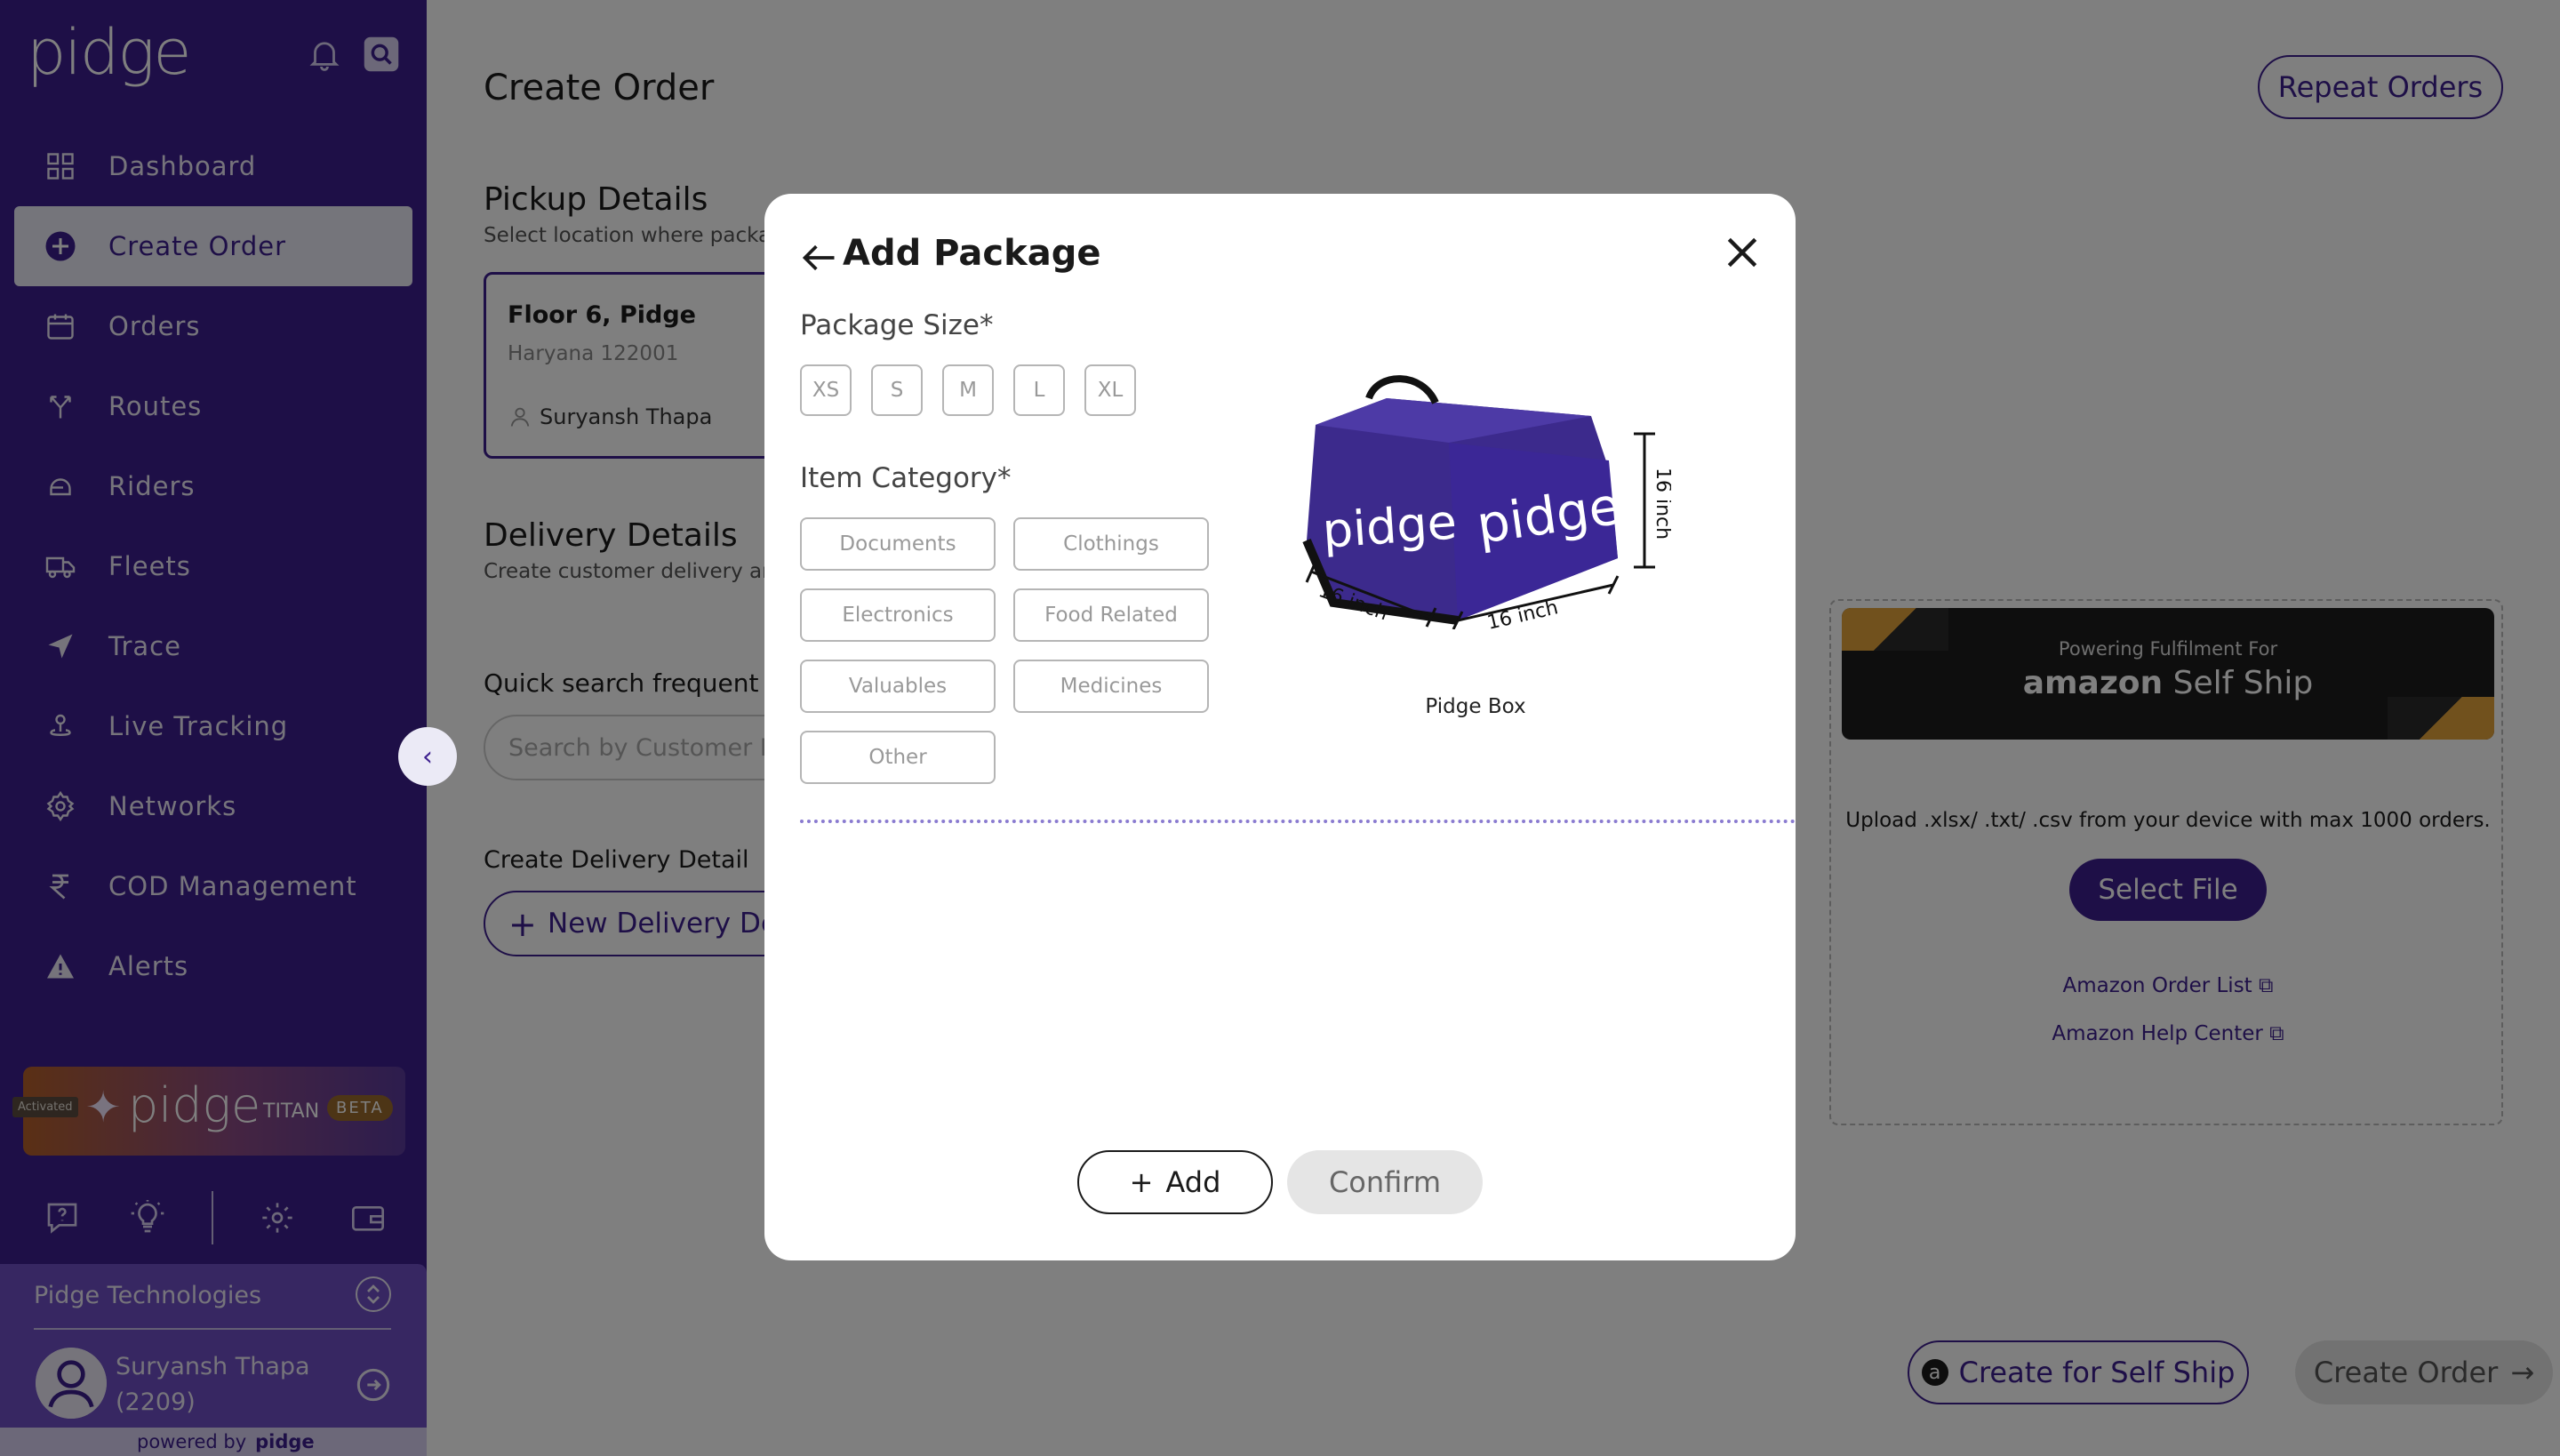  I want to click on category-other: Other, so click(898, 757).